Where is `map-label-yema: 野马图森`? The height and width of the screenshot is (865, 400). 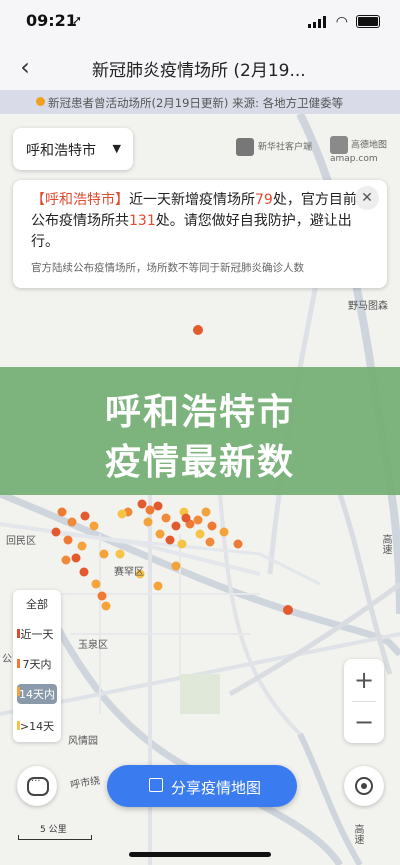 map-label-yema: 野马图森 is located at coordinates (368, 306).